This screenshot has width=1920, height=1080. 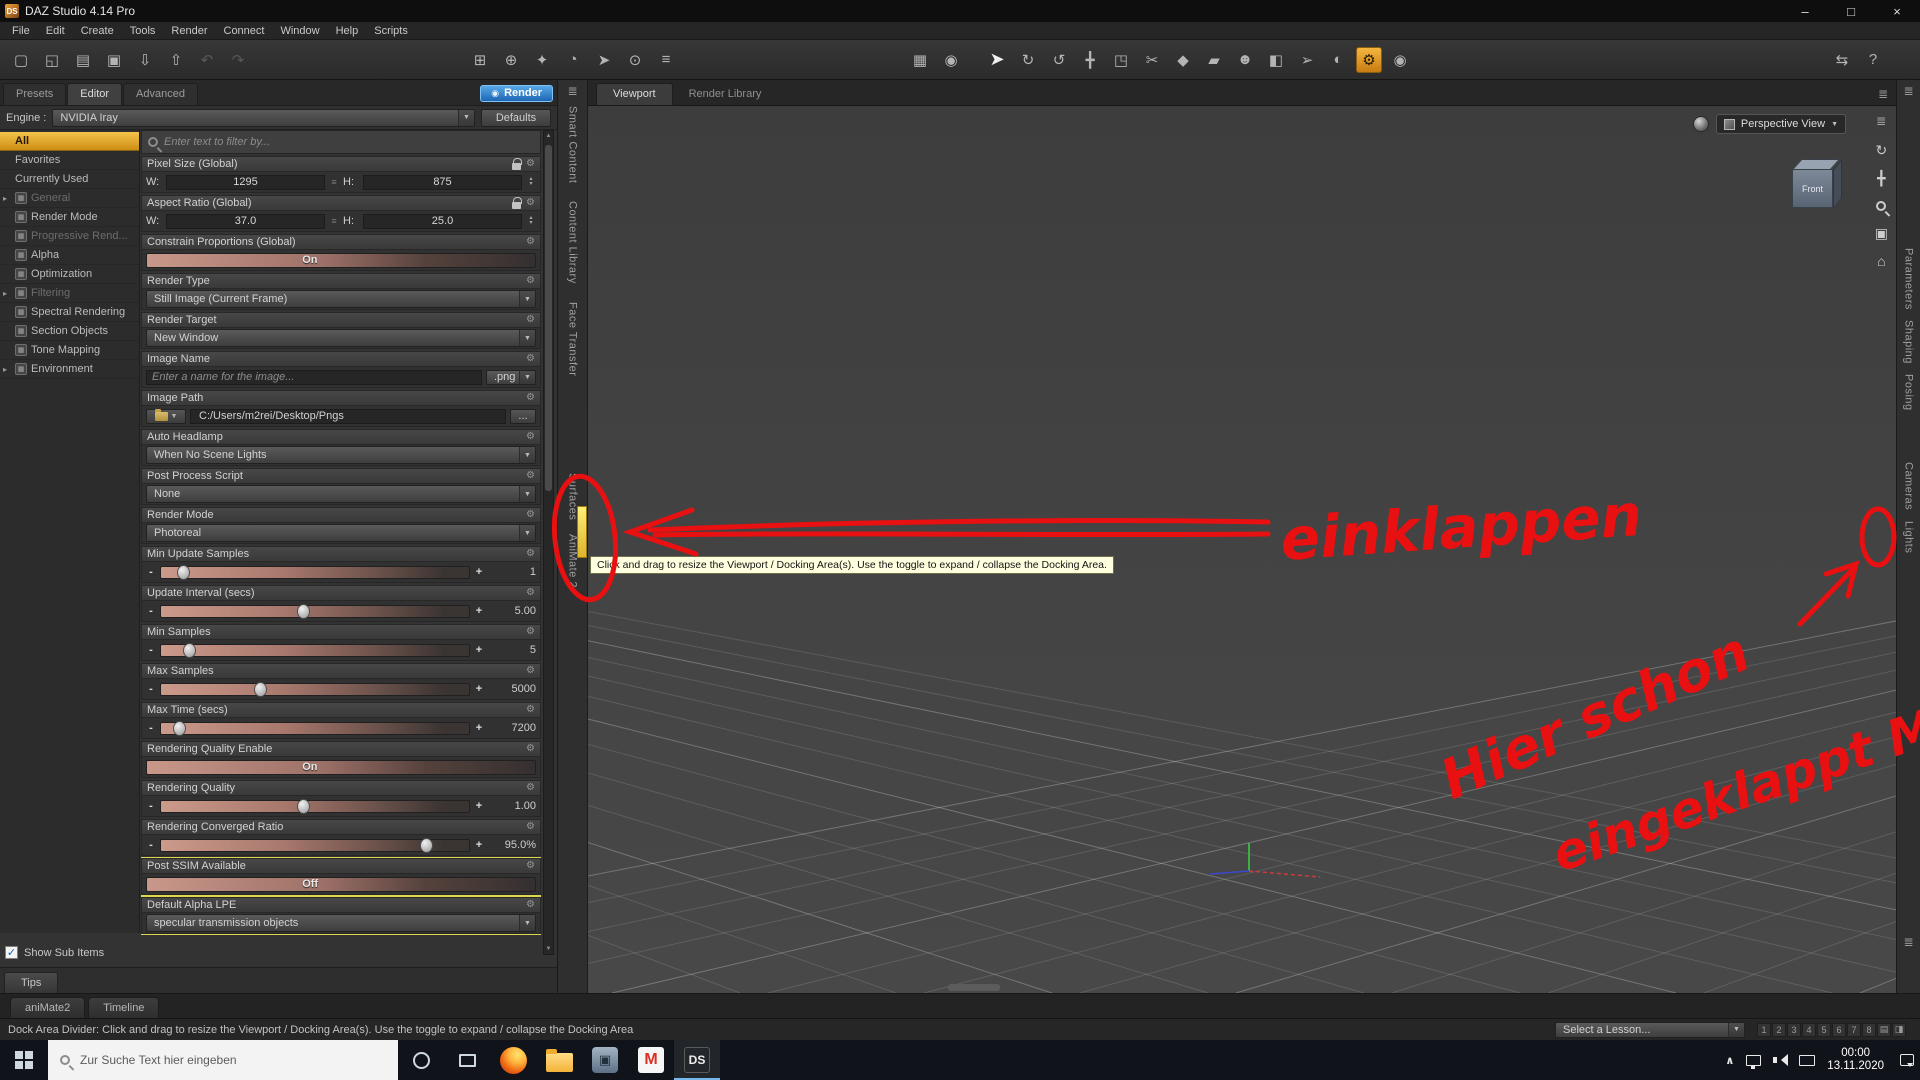 What do you see at coordinates (1090, 60) in the screenshot?
I see `translate-tool-icon: ╋` at bounding box center [1090, 60].